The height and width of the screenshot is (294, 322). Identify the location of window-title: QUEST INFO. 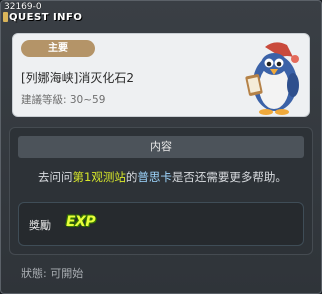
(46, 17).